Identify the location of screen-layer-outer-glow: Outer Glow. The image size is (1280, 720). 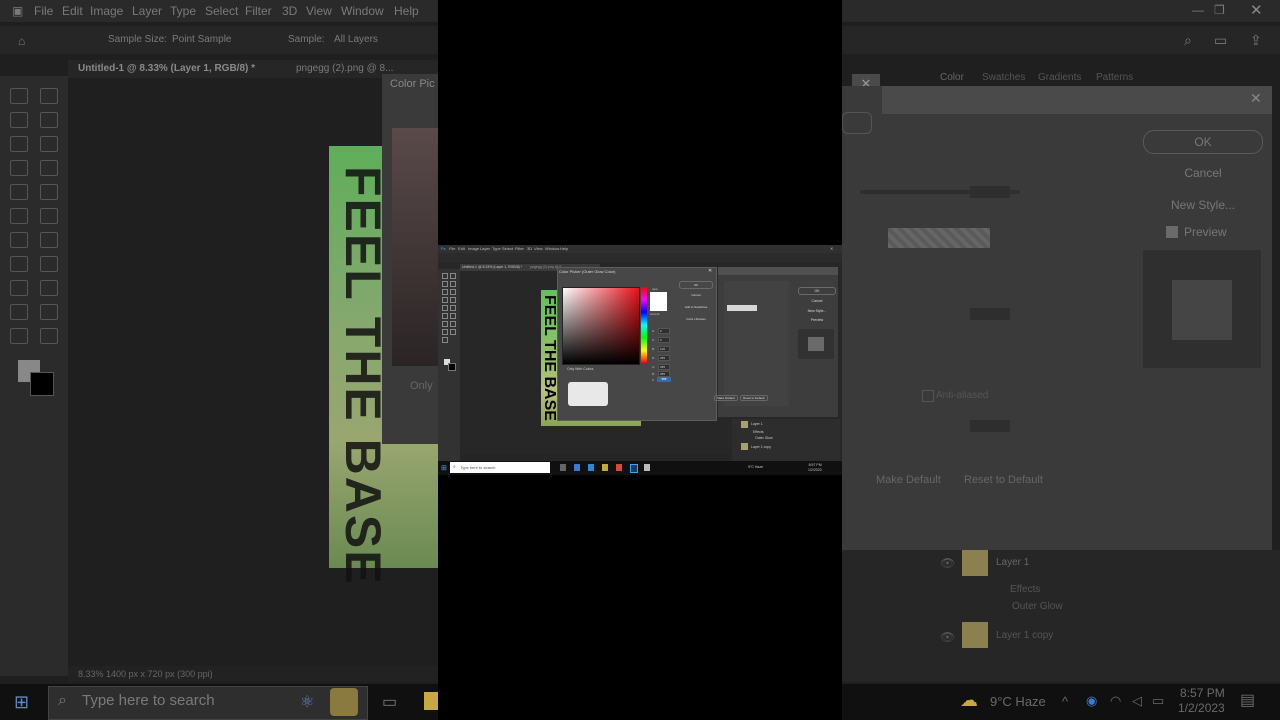
(764, 438).